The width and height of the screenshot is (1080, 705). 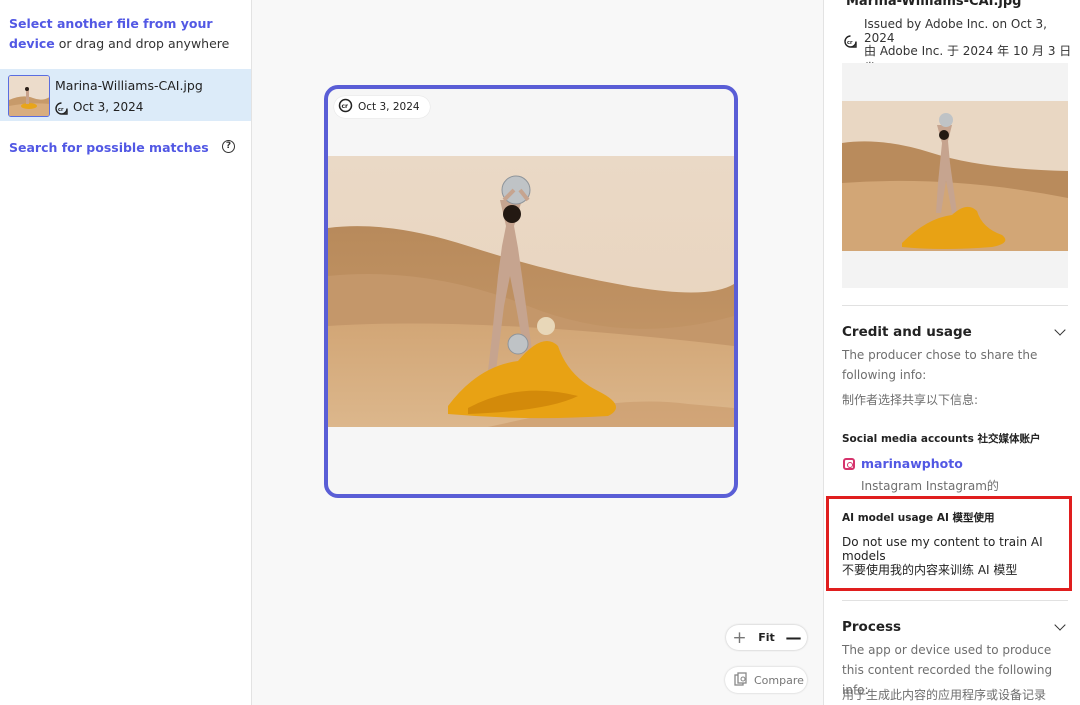 I want to click on zoom-in-button: +, so click(x=739, y=638).